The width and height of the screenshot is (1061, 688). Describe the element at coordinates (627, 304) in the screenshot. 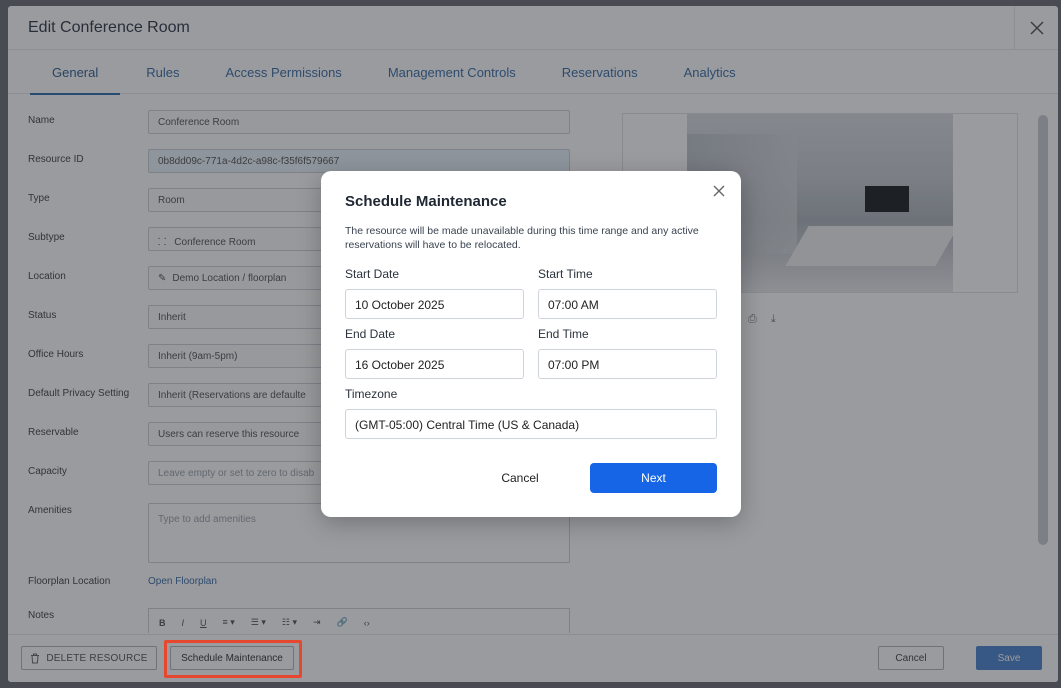

I see `start-time-input: 07:00 AM` at that location.